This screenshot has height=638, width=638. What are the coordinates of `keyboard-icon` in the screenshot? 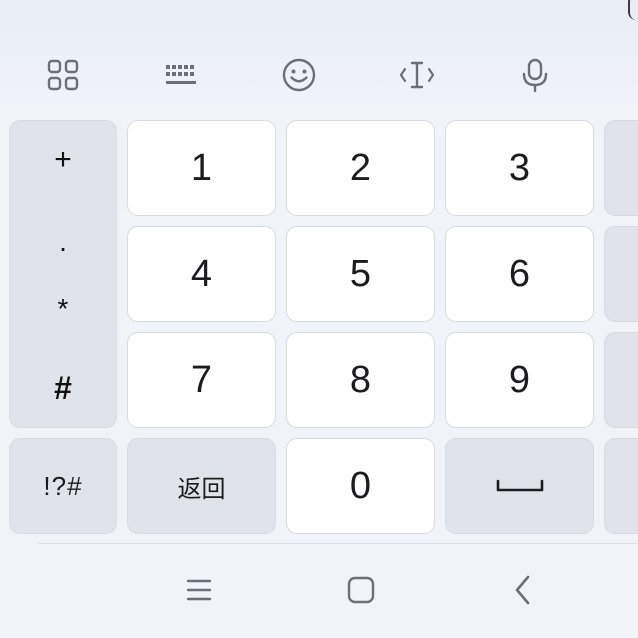 It's located at (181, 75).